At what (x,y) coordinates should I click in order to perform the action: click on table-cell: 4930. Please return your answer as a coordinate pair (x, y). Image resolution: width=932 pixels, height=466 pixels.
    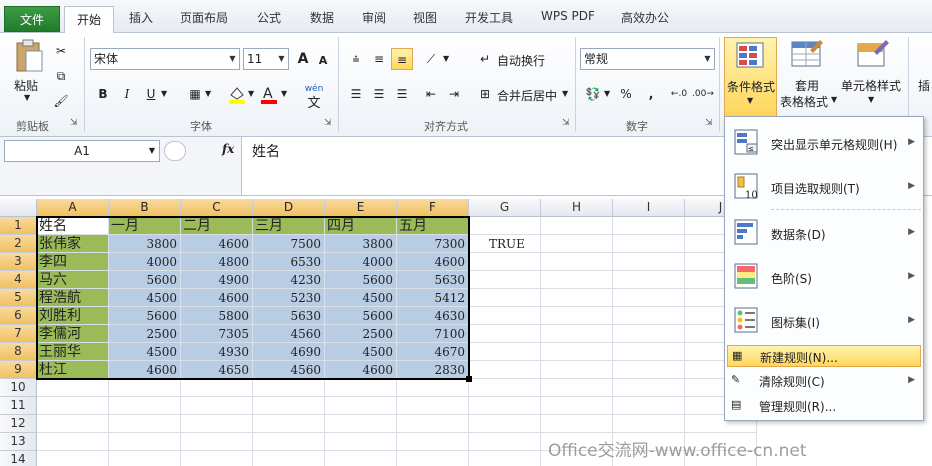
    Looking at the image, I should click on (217, 352).